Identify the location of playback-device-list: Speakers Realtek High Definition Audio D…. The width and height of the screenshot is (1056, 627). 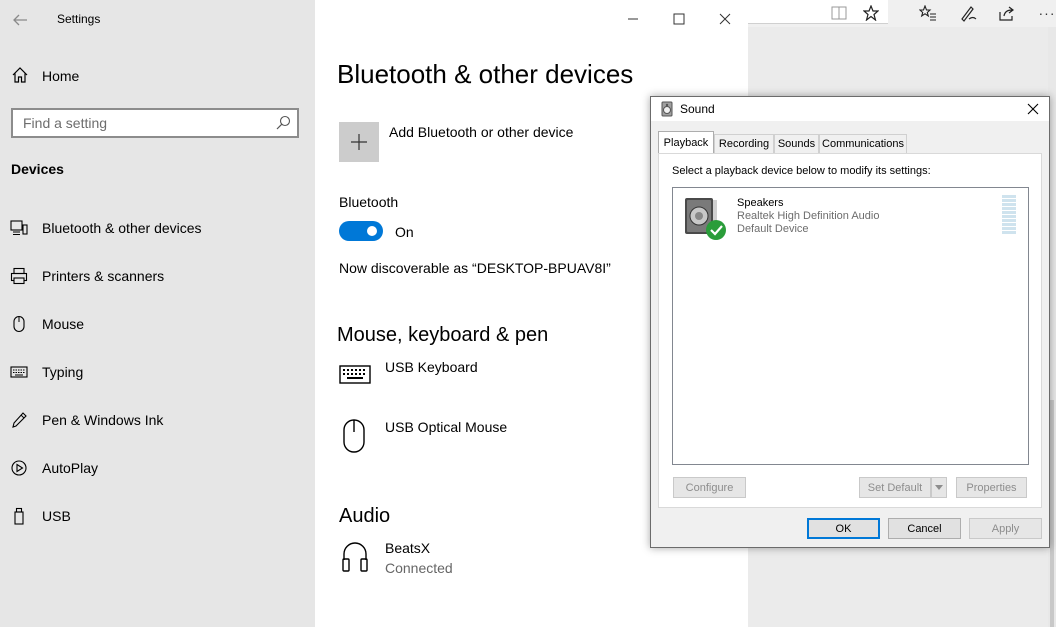
(850, 326).